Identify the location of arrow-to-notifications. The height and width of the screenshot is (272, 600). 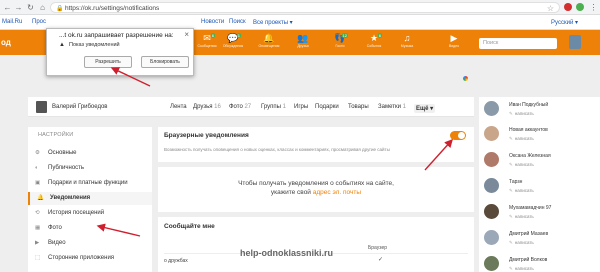
(118, 230).